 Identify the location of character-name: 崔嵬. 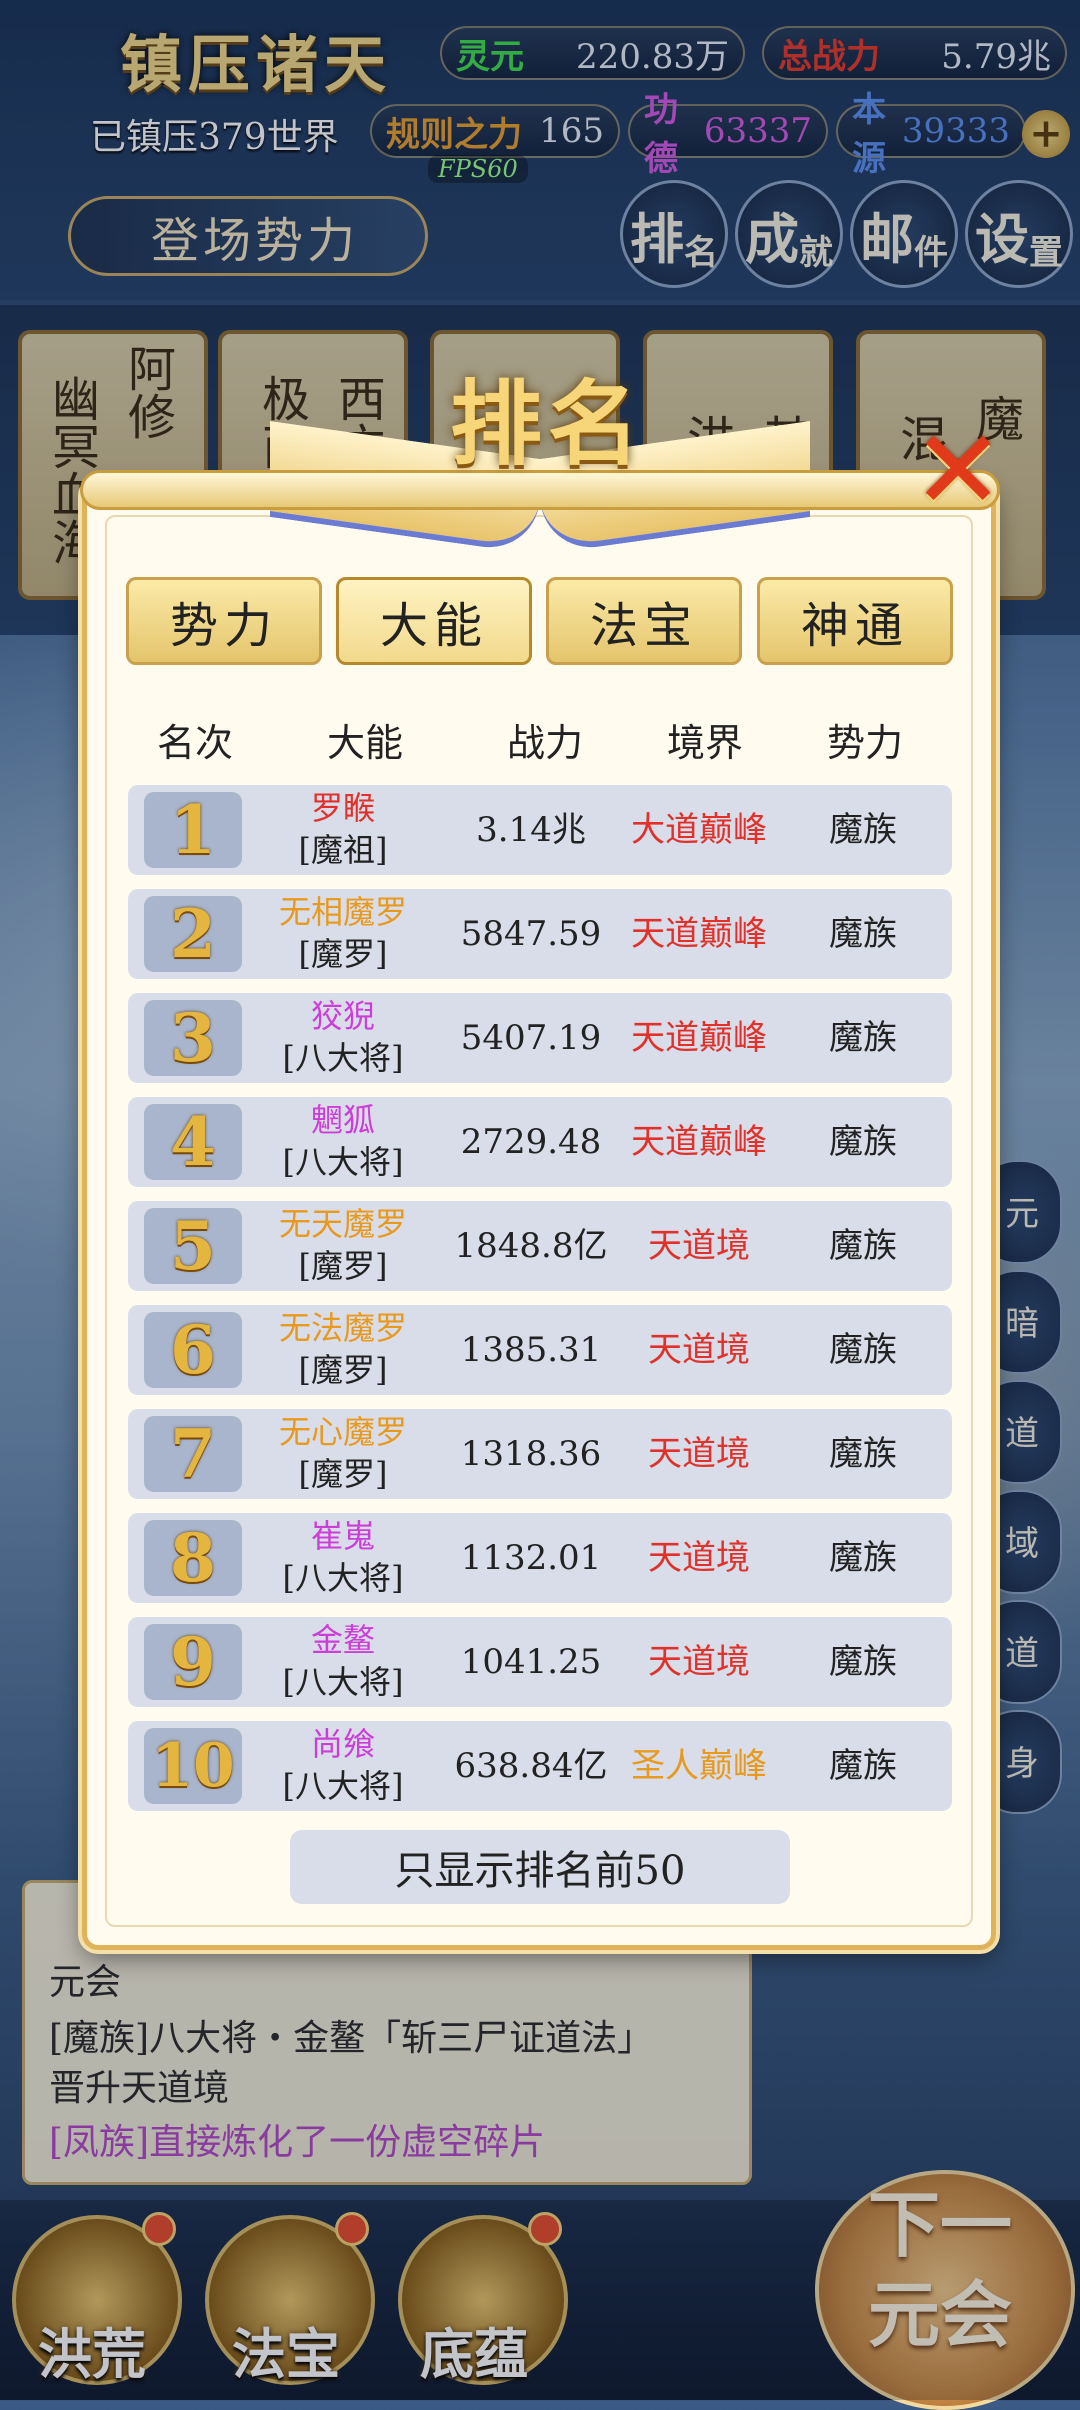
(342, 1536).